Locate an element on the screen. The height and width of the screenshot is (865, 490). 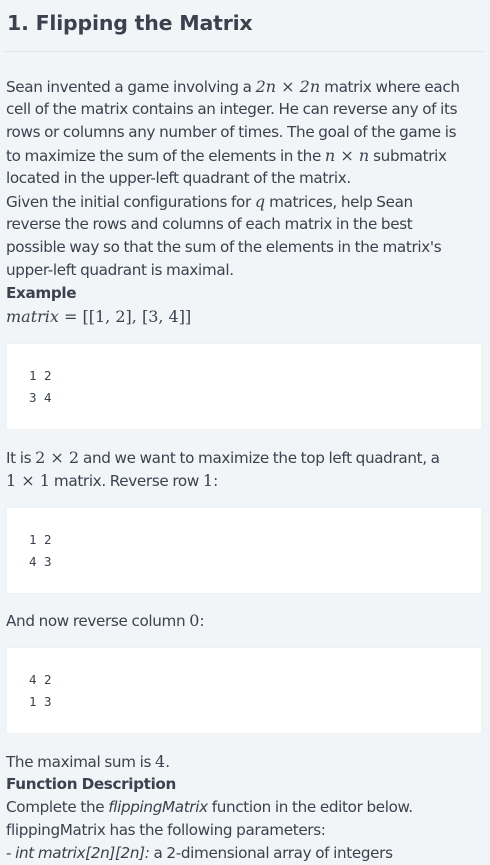
title-divider is located at coordinates (244, 51).